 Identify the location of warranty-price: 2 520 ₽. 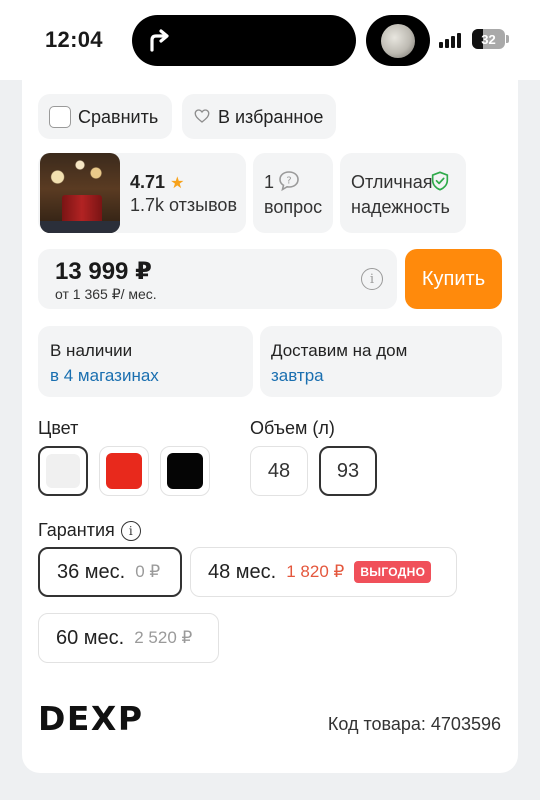
(163, 637).